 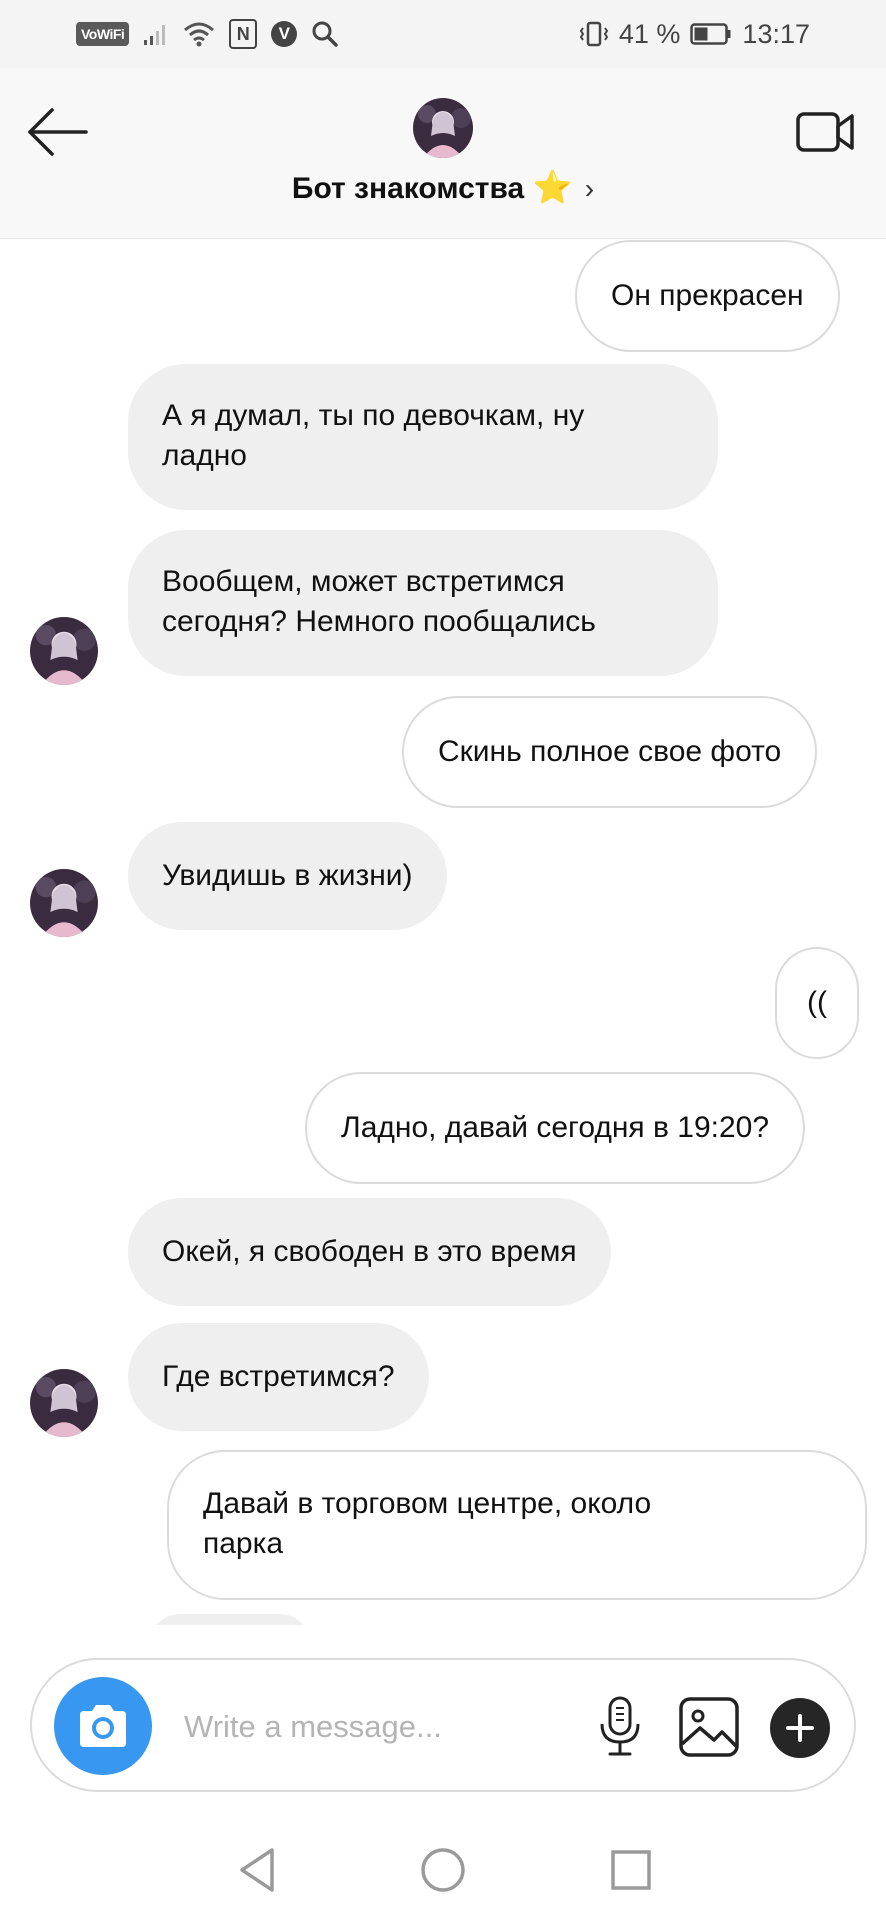 I want to click on back-button, so click(x=58, y=132).